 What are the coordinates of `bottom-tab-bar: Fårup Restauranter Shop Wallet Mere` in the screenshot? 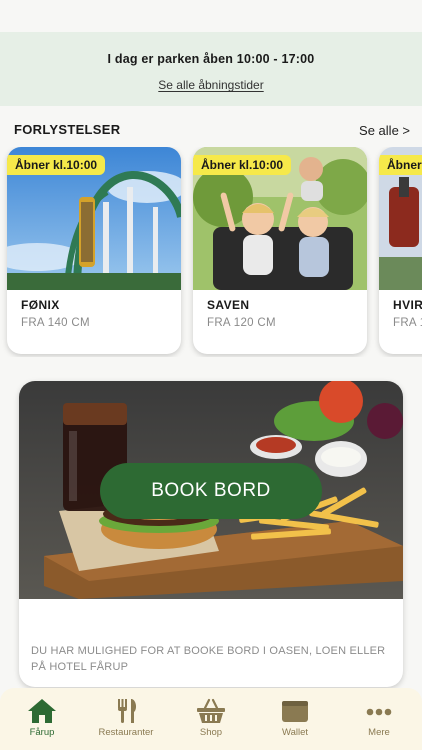 It's located at (211, 719).